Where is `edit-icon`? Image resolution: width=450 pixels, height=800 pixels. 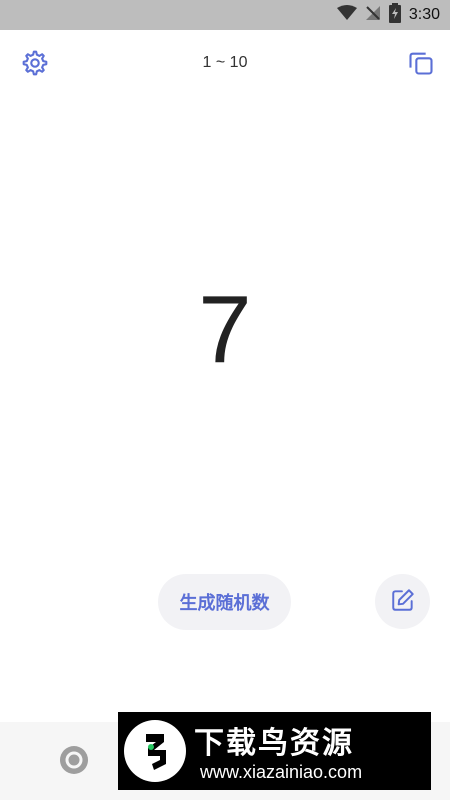 edit-icon is located at coordinates (403, 602).